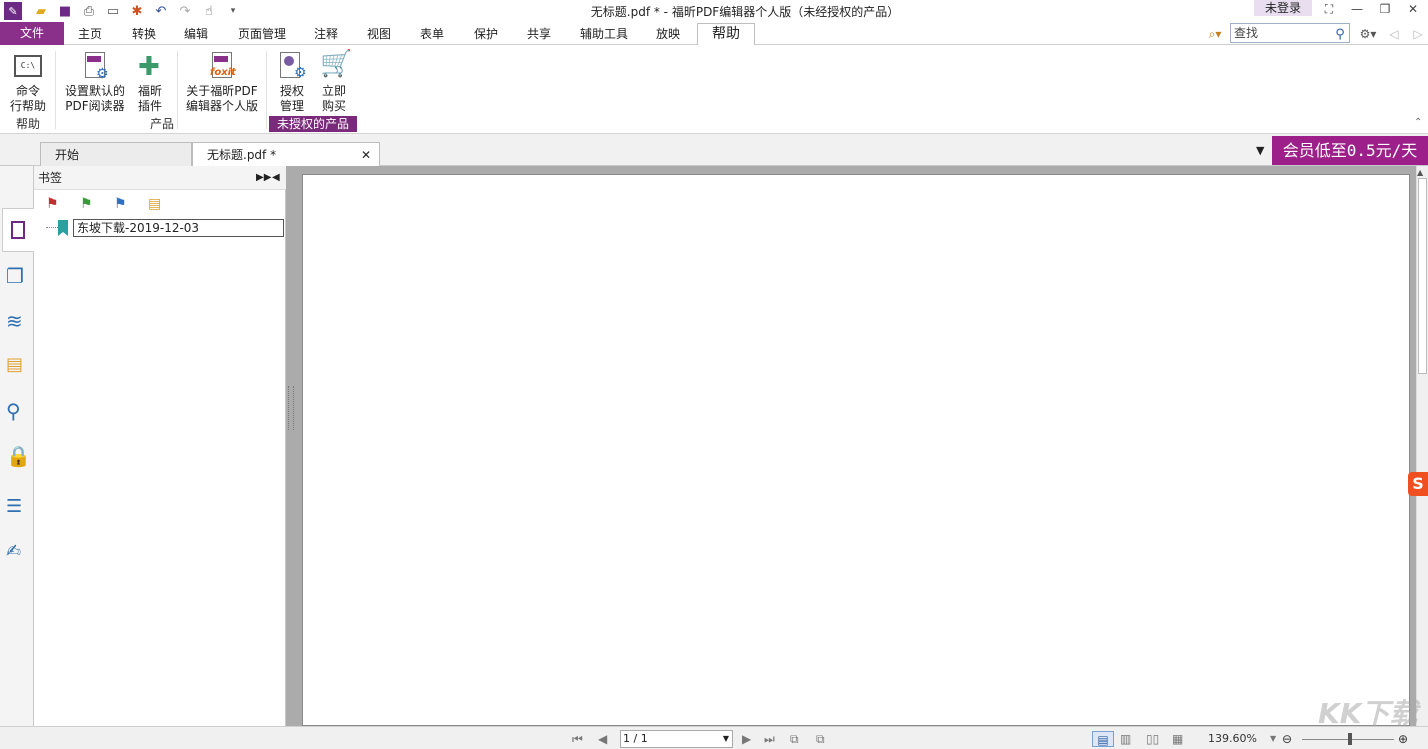  Describe the element at coordinates (726, 739) in the screenshot. I see `page-dropdown-icon: ▼` at that location.